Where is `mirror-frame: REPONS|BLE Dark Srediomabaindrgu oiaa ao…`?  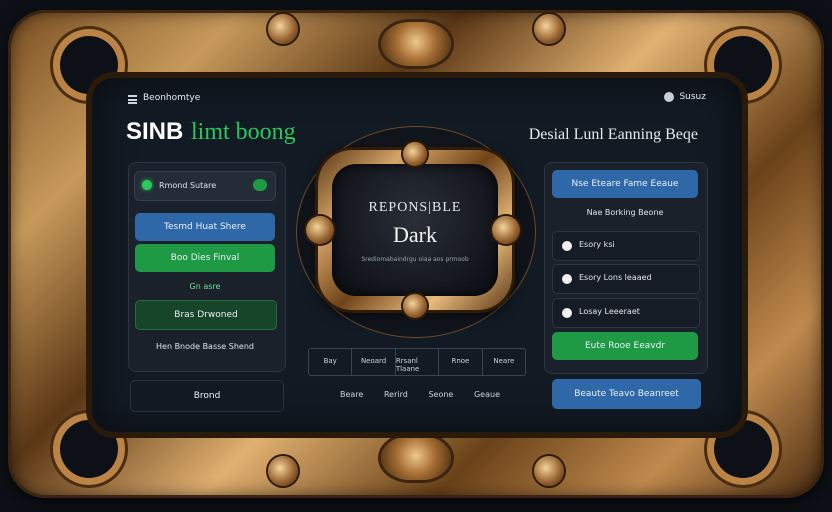 mirror-frame: REPONS|BLE Dark Srediomabaindrgu oiaa ao… is located at coordinates (415, 230).